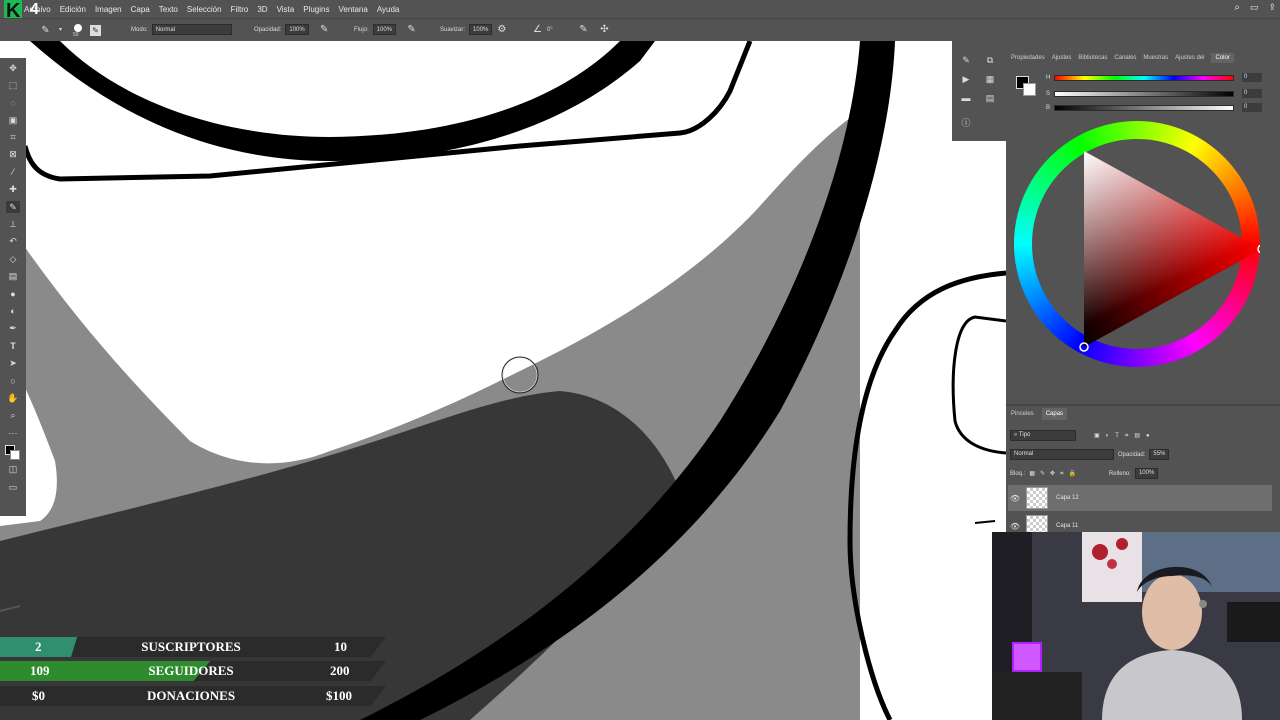 This screenshot has width=1280, height=720. I want to click on clone-stamp-tool-icon: ⊥, so click(13, 225).